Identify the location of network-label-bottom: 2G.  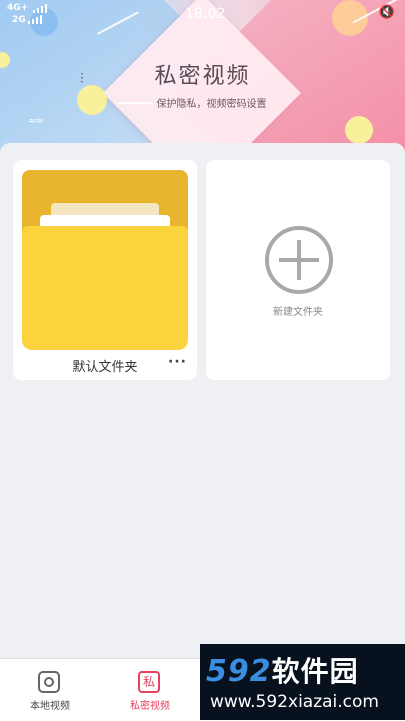
(19, 20).